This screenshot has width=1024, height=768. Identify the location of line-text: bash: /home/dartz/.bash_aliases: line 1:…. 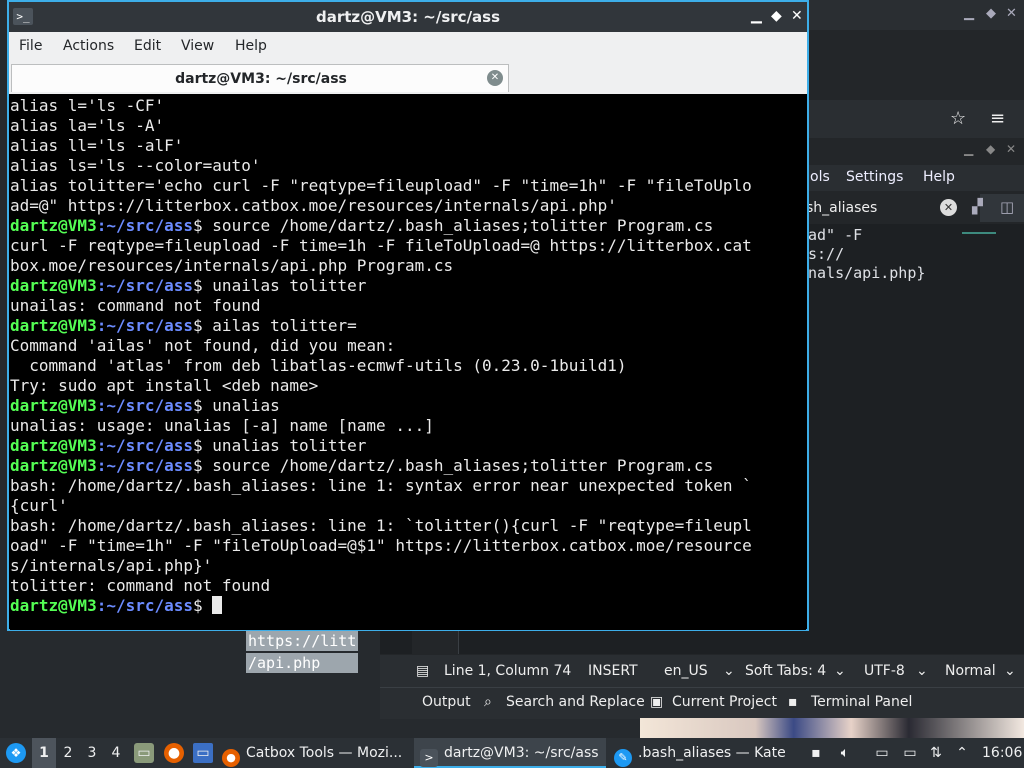
(381, 485).